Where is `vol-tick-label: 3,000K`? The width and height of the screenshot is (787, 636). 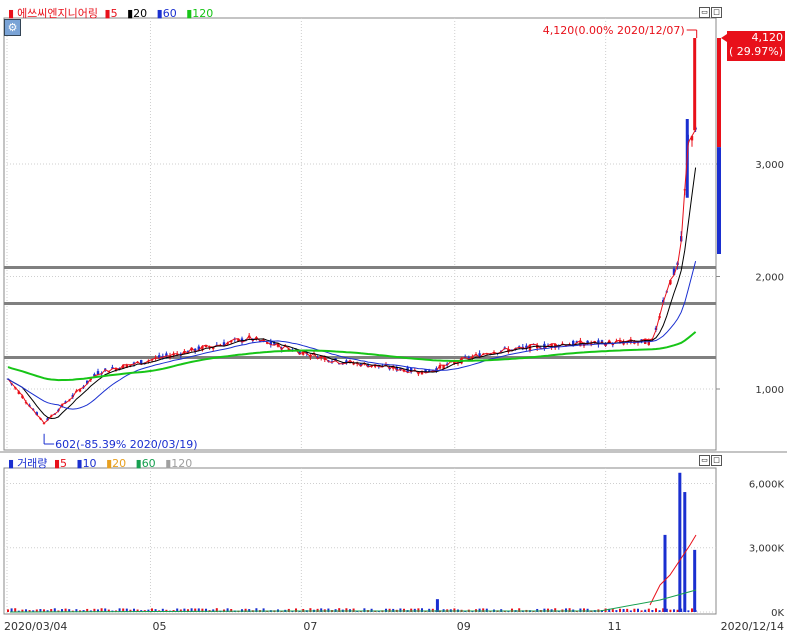 vol-tick-label: 3,000K is located at coordinates (767, 549).